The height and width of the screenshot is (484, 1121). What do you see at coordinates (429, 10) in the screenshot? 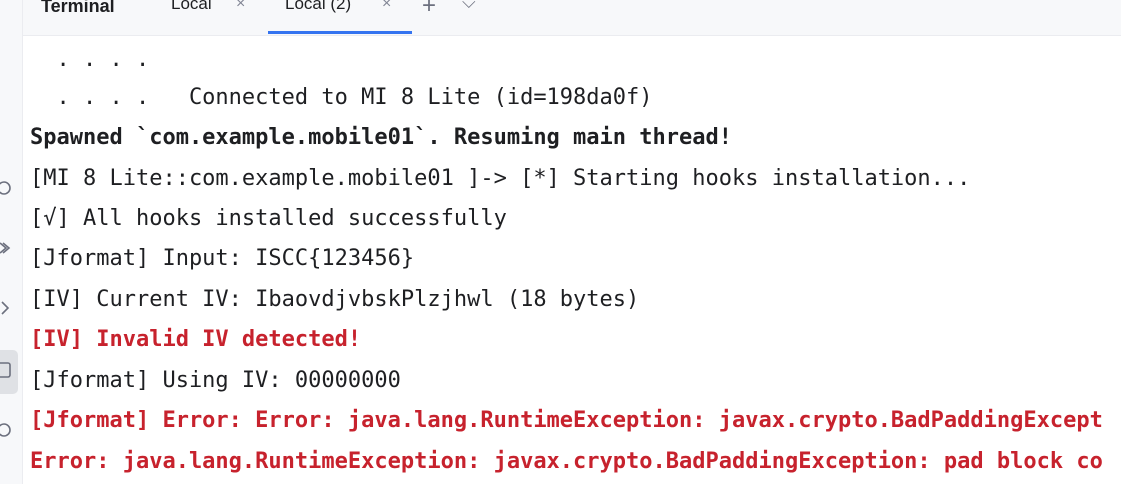
I see `add-tab-icon: +` at bounding box center [429, 10].